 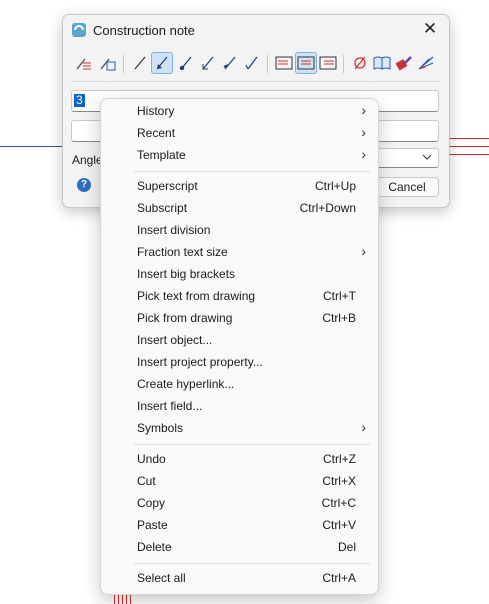 I want to click on selected-text: 3, so click(x=79, y=100).